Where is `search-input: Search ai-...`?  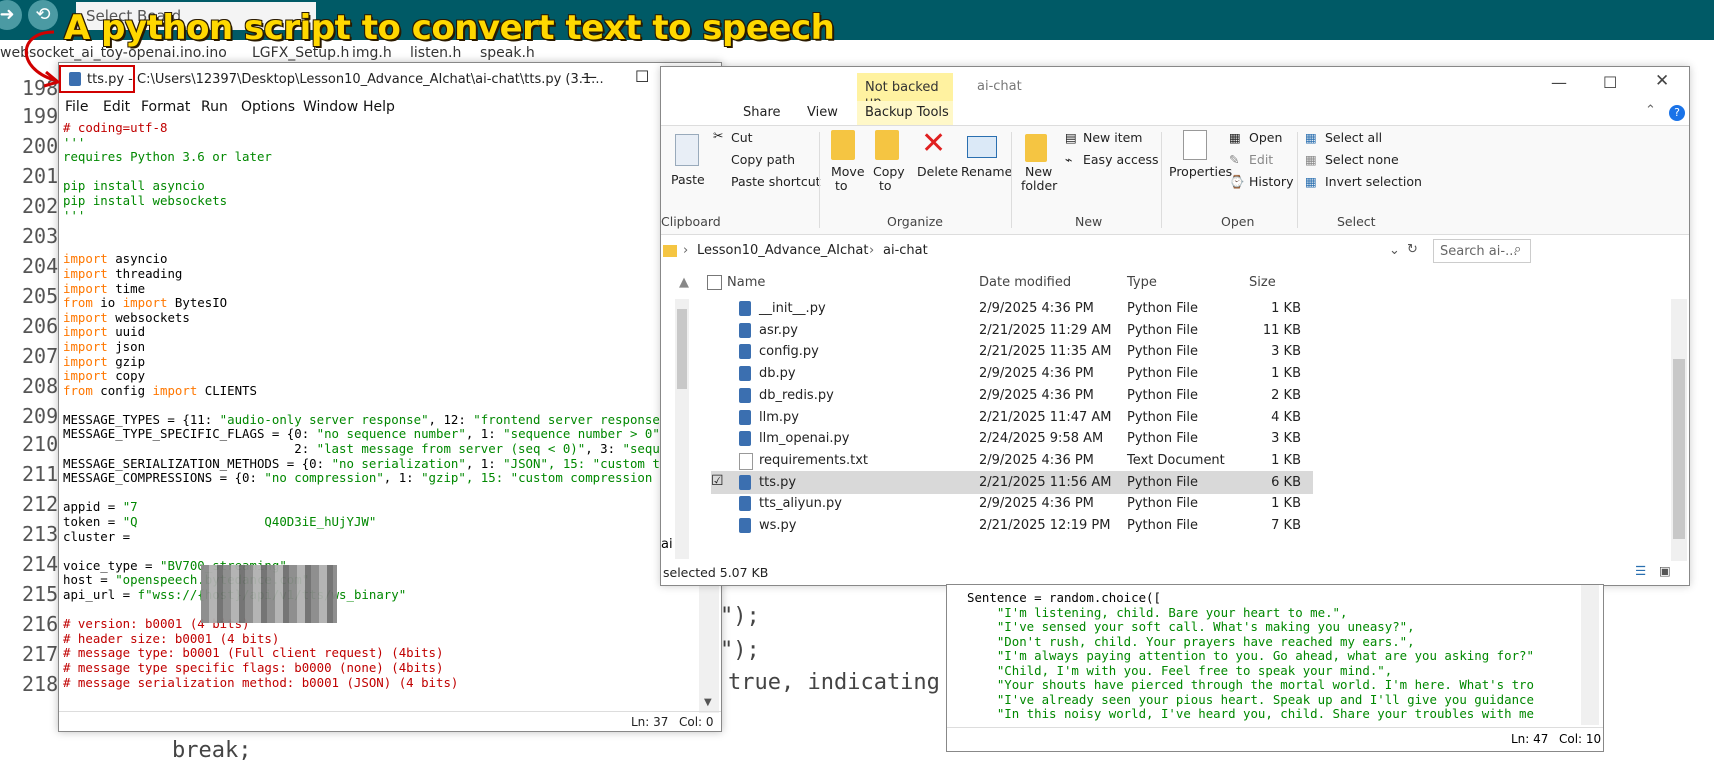
search-input: Search ai-... is located at coordinates (1478, 251).